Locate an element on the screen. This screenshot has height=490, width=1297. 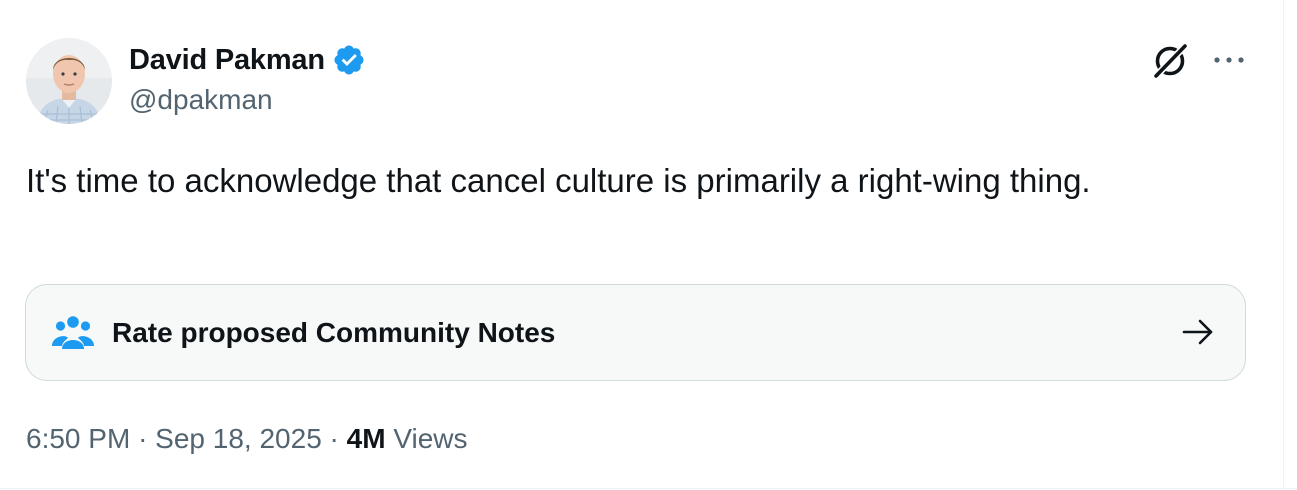
arrow-right-icon is located at coordinates (1198, 332).